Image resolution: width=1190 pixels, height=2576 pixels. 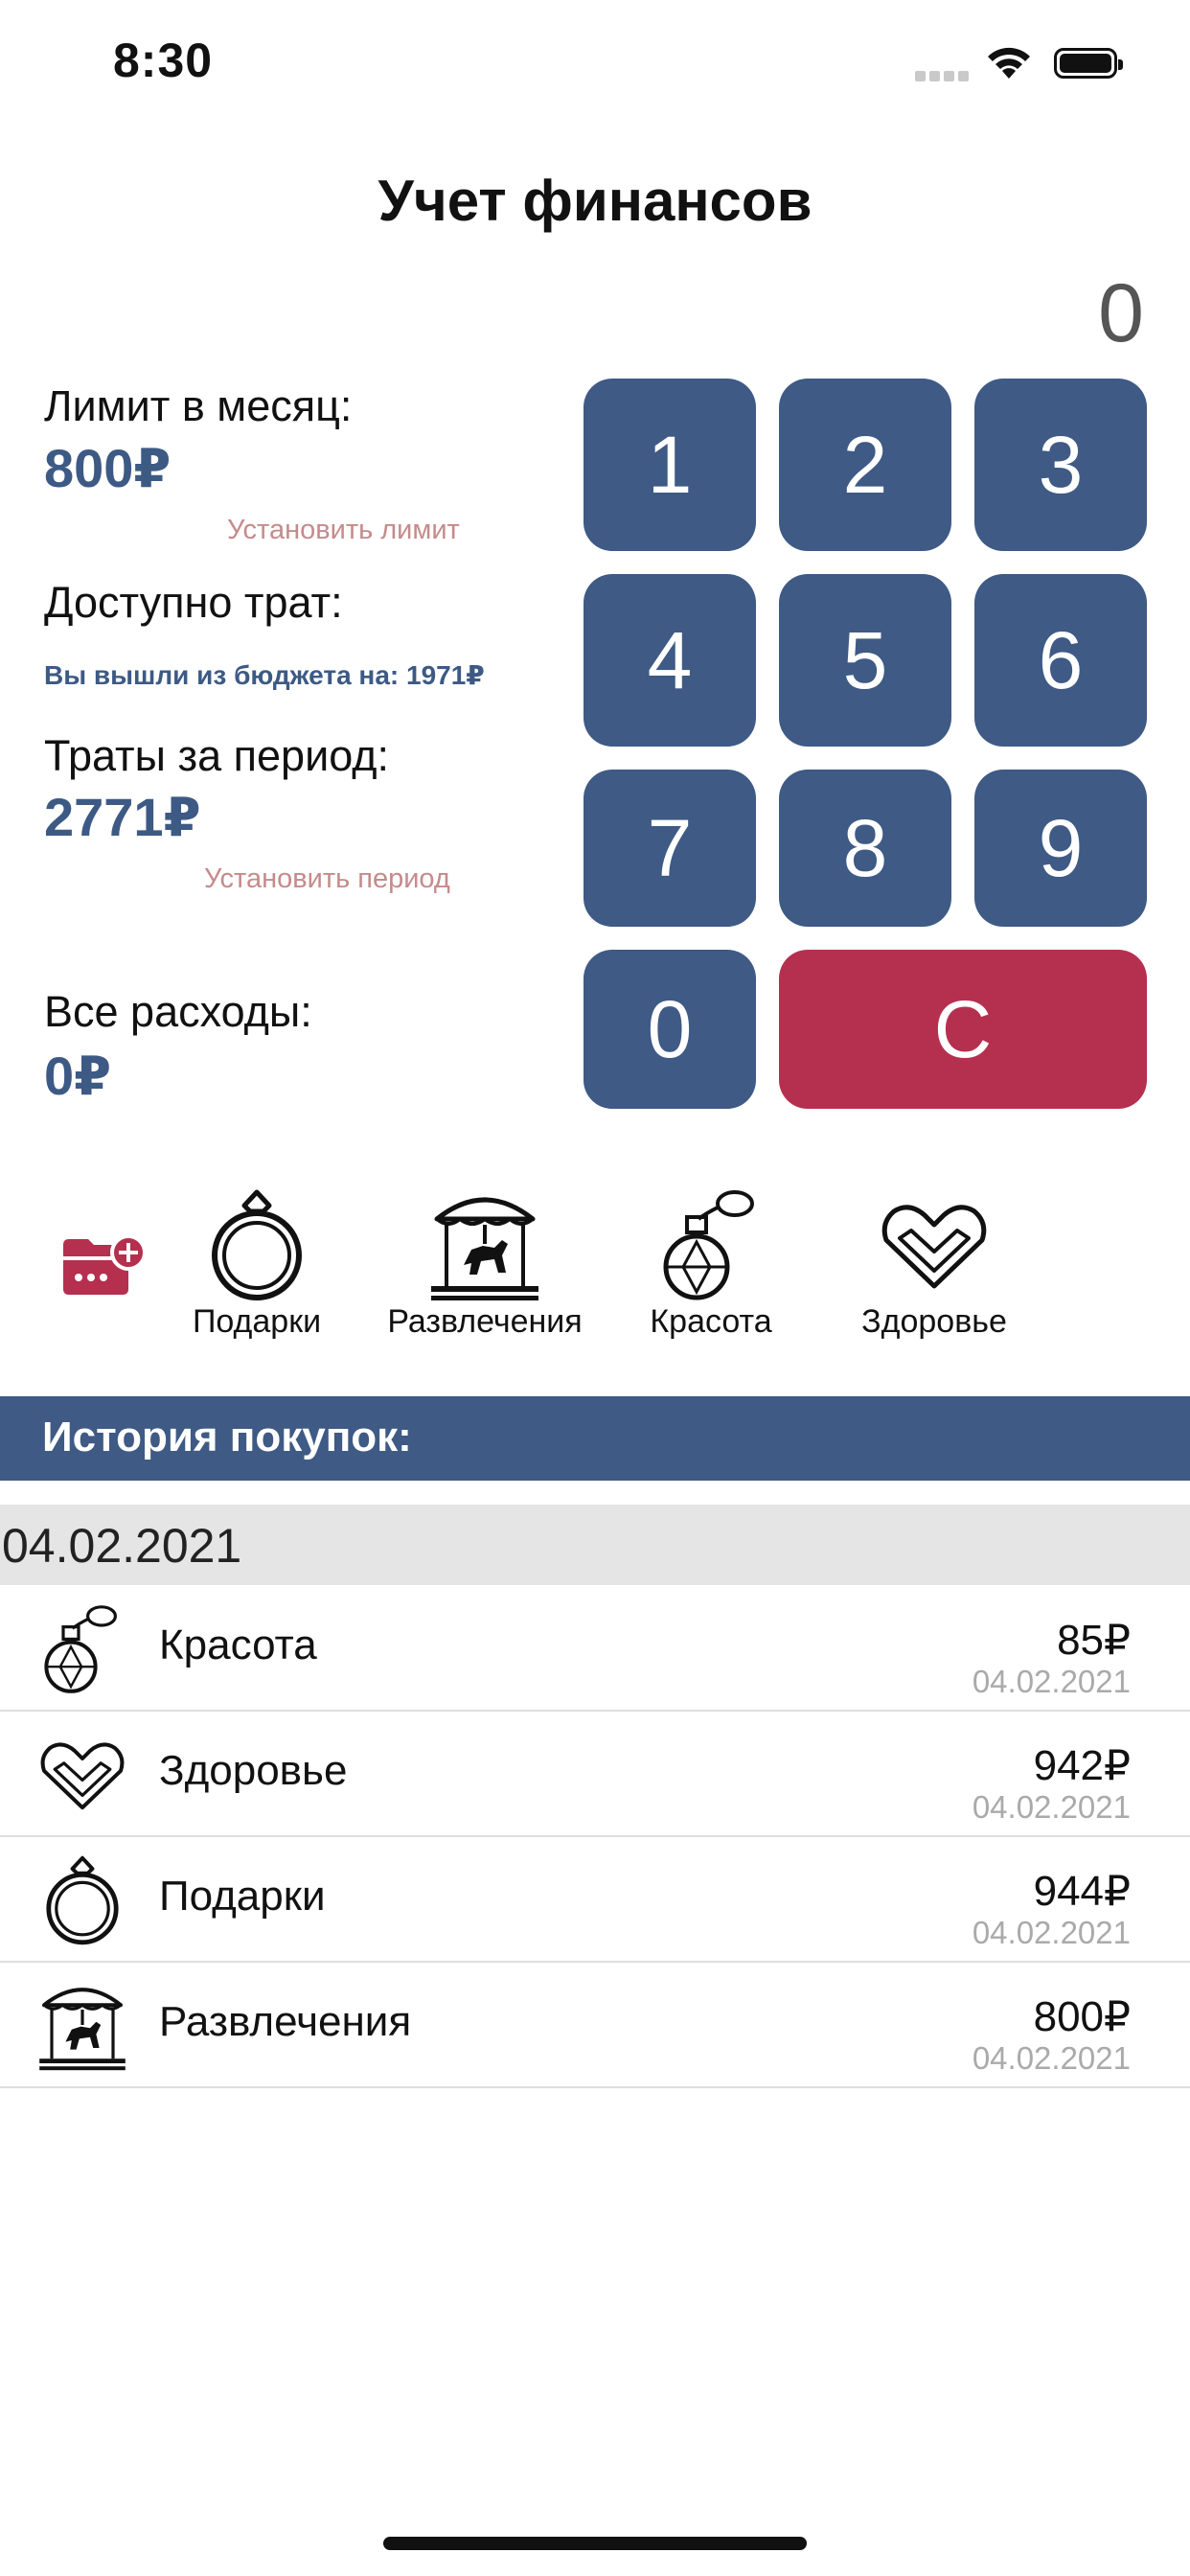 I want to click on key-5: 5, so click(x=865, y=660).